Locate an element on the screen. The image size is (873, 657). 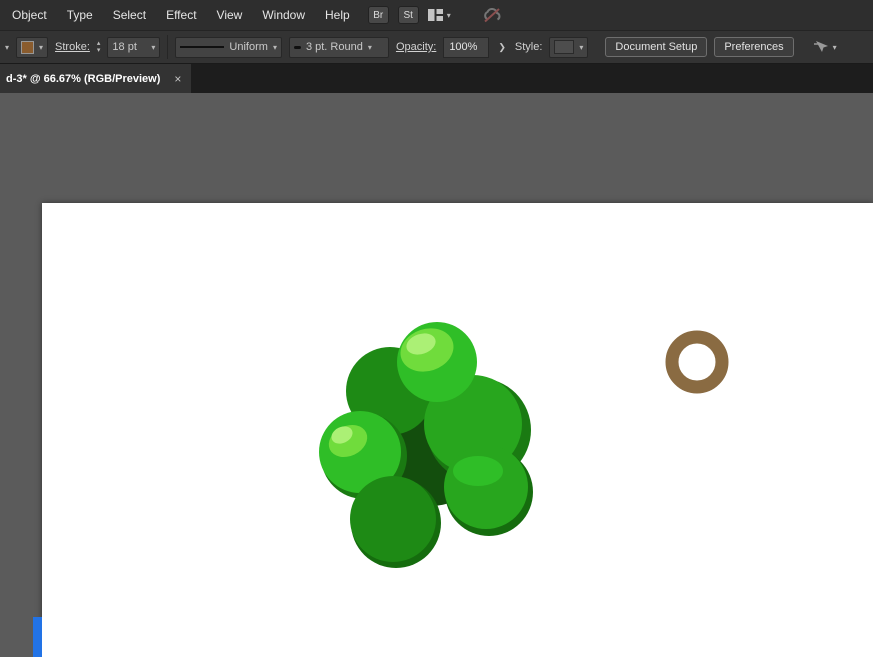
menu-select: Select is located at coordinates (129, 15).